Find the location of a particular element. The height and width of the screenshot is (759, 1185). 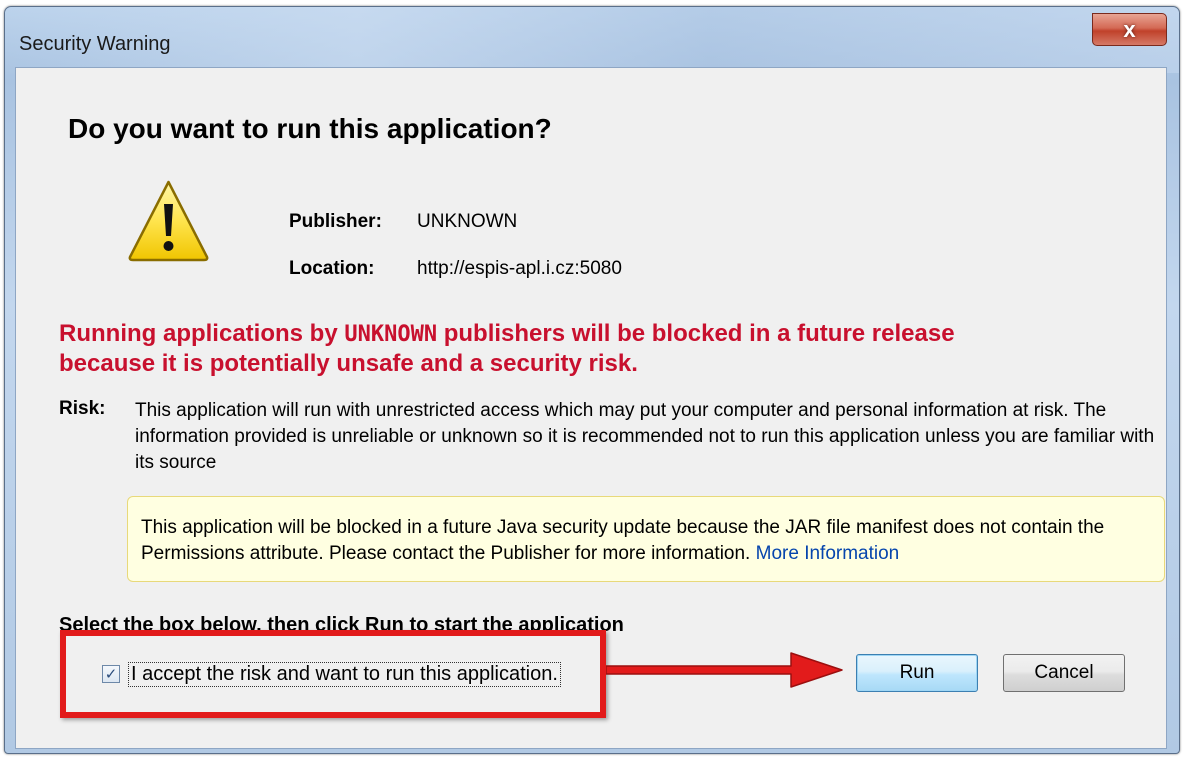

close-icon: x is located at coordinates (1129, 29).